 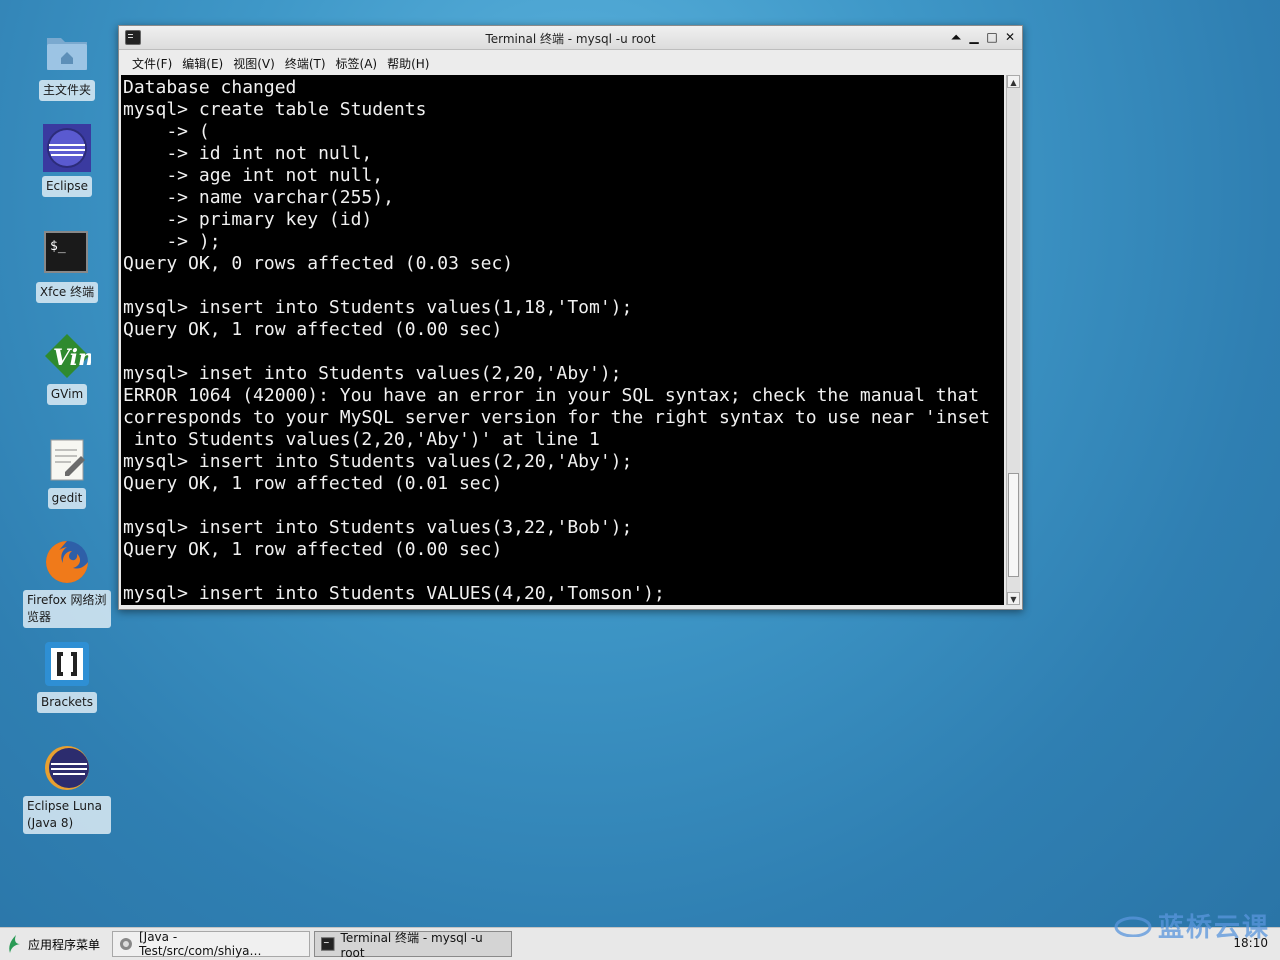 I want to click on vertical-scrollbar: ▲ ▼, so click(x=1013, y=340).